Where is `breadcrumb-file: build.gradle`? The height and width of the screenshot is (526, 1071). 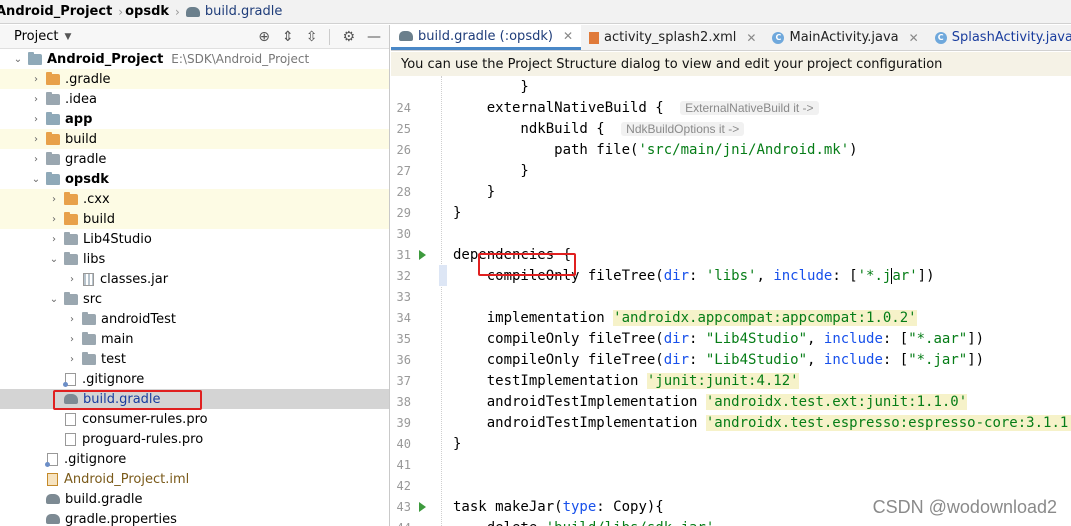
breadcrumb-file: build.gradle is located at coordinates (234, 11).